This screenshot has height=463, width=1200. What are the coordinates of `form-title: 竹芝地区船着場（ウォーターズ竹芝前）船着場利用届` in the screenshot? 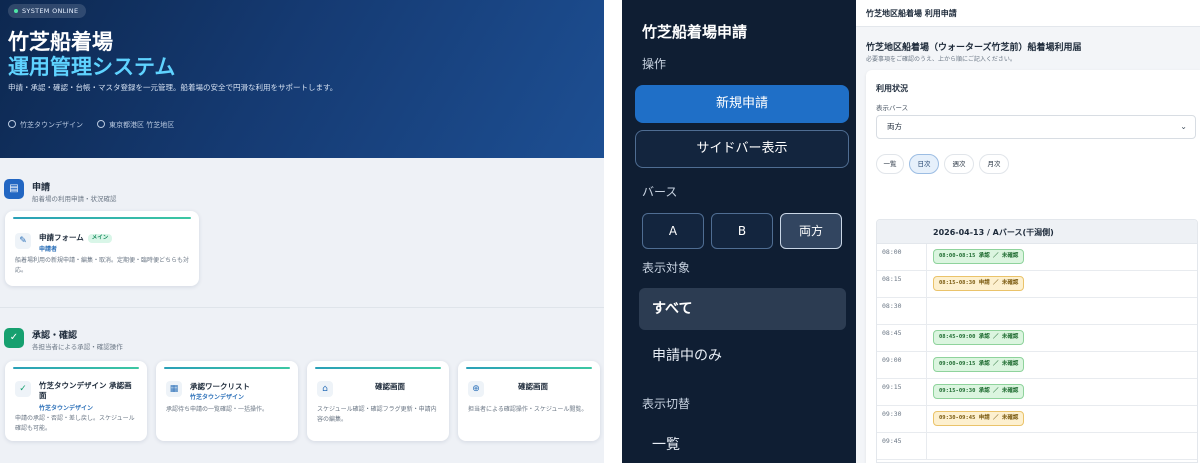 It's located at (974, 48).